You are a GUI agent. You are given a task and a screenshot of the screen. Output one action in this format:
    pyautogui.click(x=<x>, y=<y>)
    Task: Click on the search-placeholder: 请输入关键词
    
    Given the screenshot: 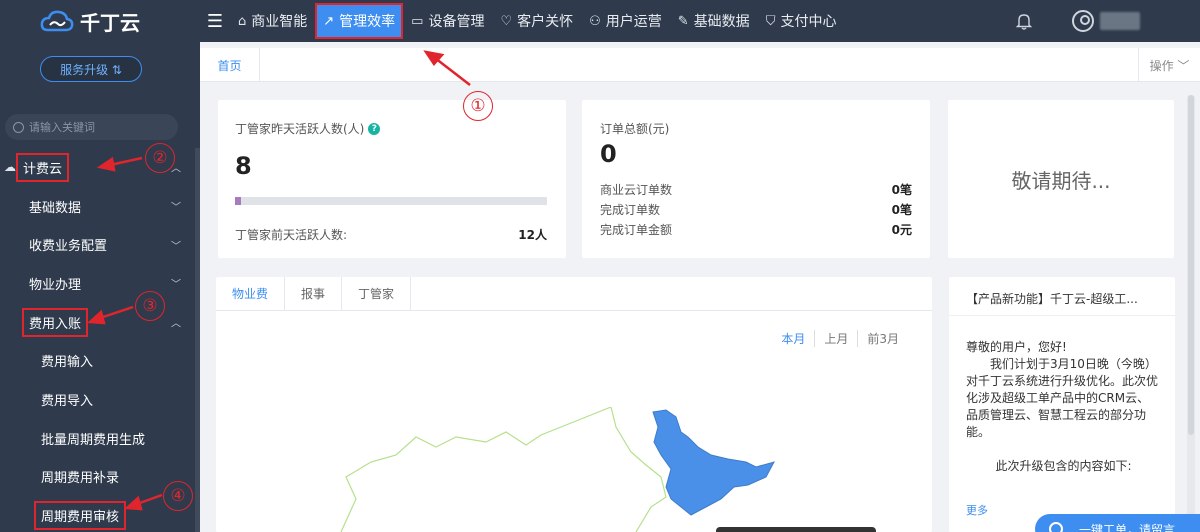 What is the action you would take?
    pyautogui.click(x=62, y=127)
    